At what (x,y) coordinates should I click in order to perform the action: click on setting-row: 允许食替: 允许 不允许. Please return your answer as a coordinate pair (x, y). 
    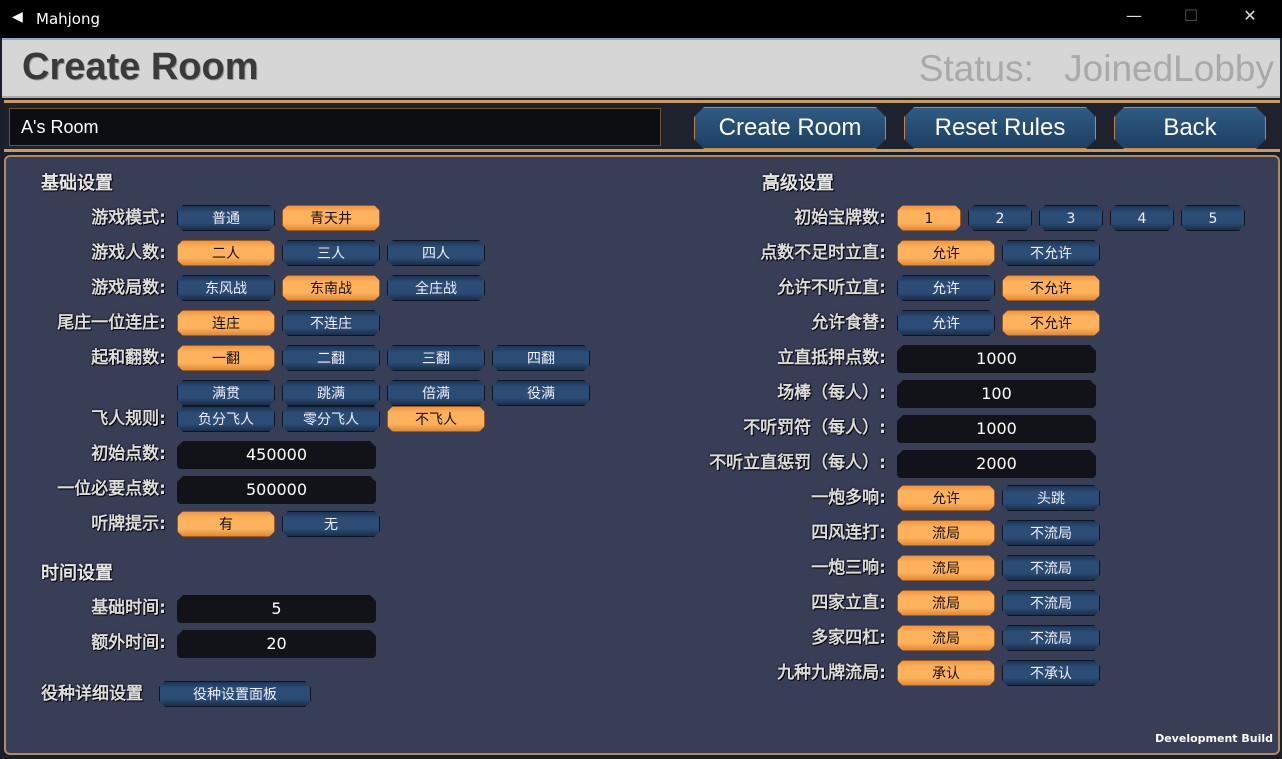
    Looking at the image, I should click on (644, 327).